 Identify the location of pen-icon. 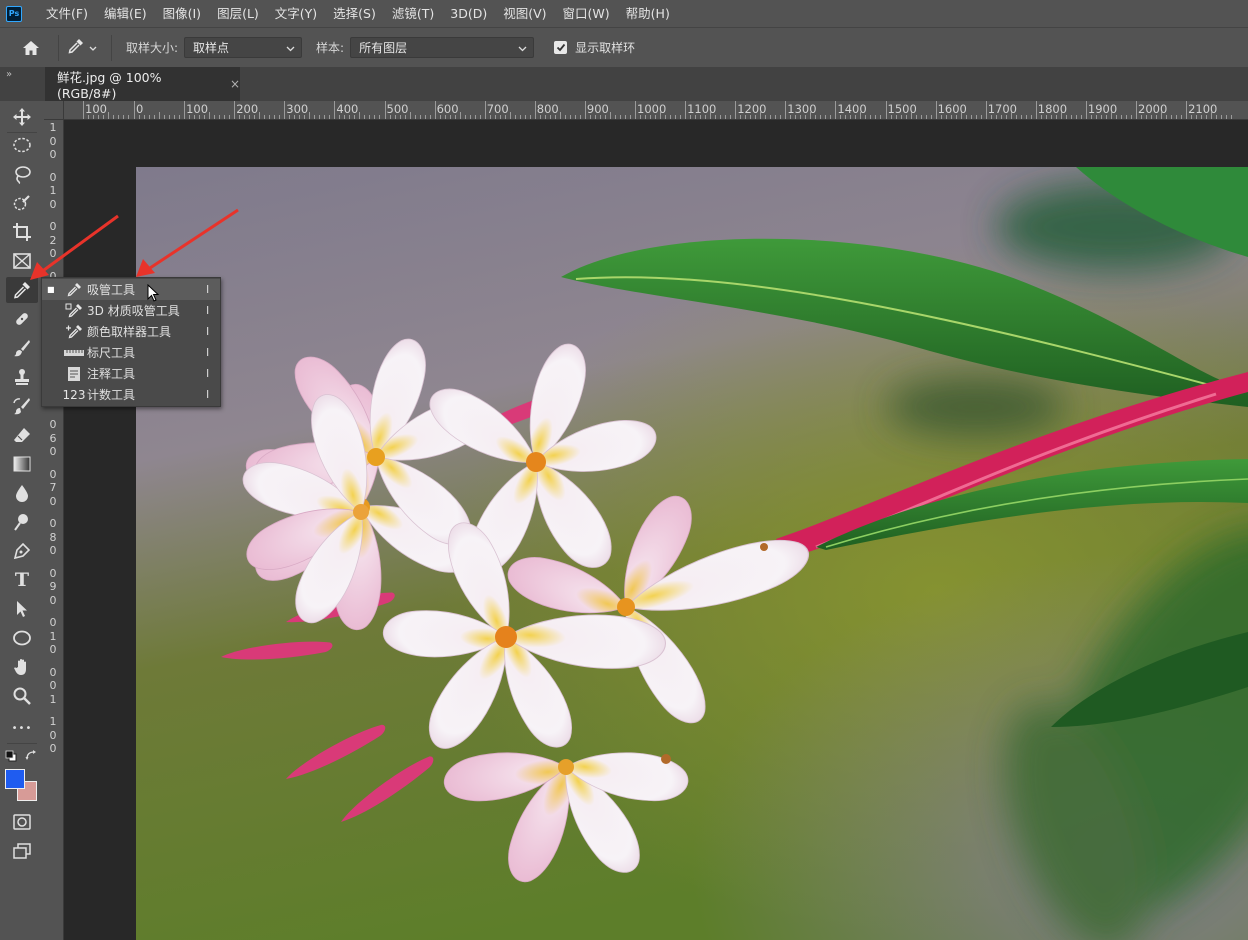
(22, 551).